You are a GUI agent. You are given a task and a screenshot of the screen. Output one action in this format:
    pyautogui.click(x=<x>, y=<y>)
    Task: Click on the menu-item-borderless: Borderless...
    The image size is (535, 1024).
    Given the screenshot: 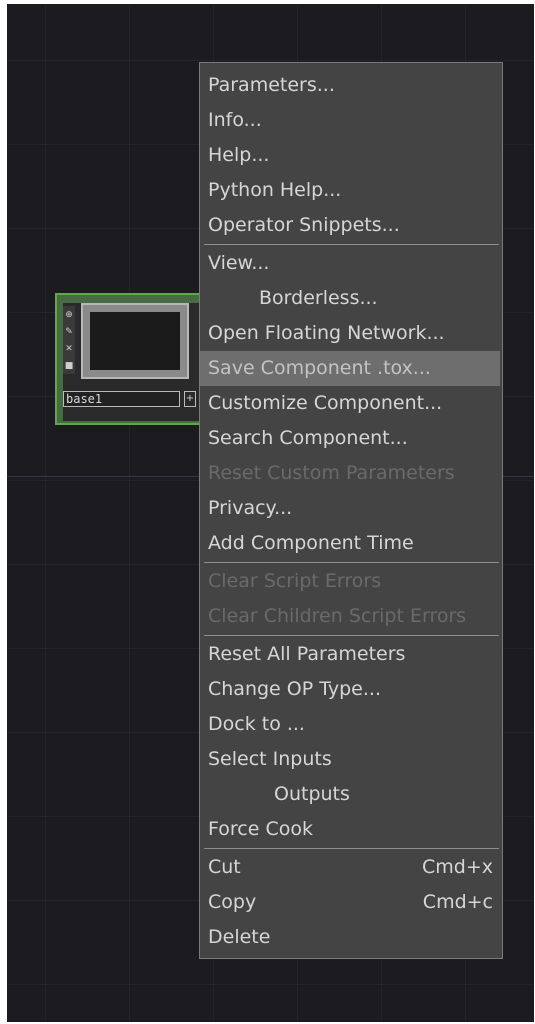 What is the action you would take?
    pyautogui.click(x=351, y=298)
    